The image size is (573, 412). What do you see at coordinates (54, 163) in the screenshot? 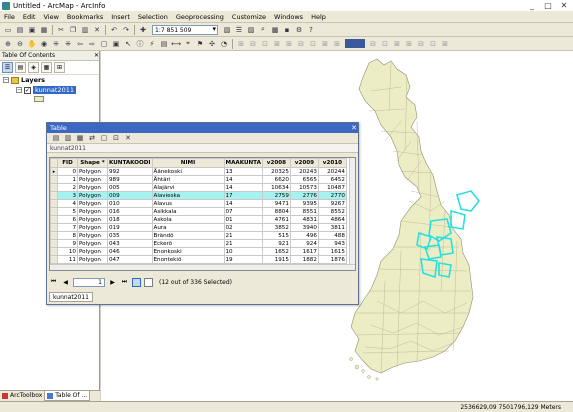
I see `row-selector-header` at bounding box center [54, 163].